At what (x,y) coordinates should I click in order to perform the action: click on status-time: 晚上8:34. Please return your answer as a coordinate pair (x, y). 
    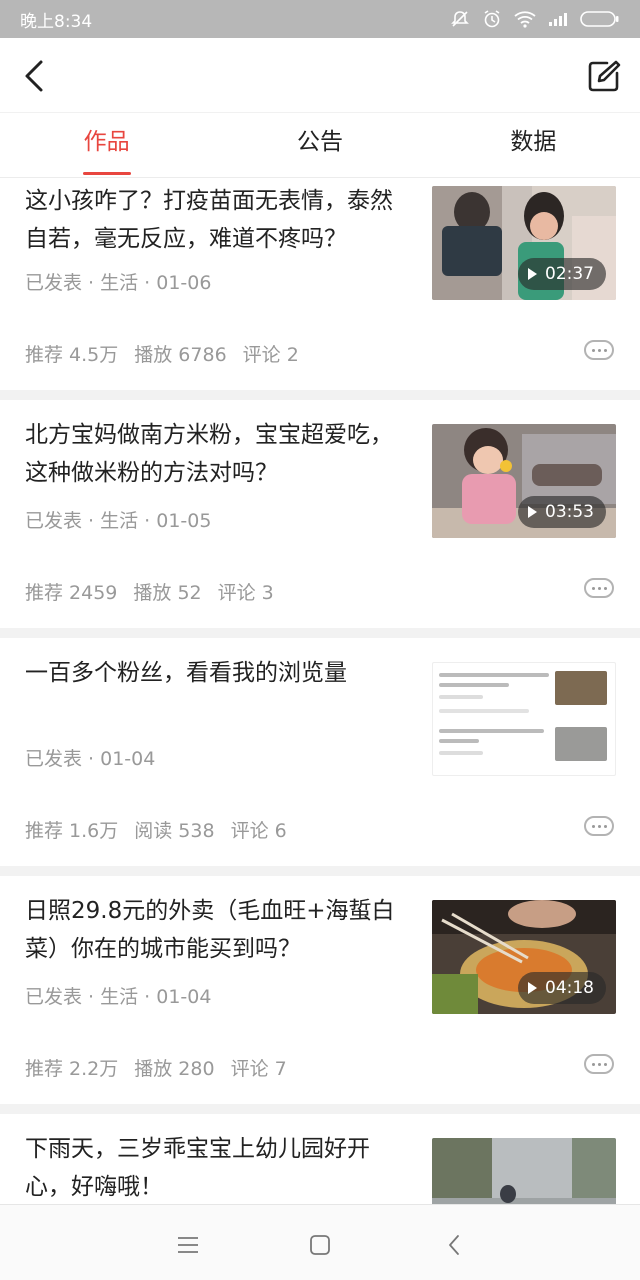
    Looking at the image, I should click on (56, 21).